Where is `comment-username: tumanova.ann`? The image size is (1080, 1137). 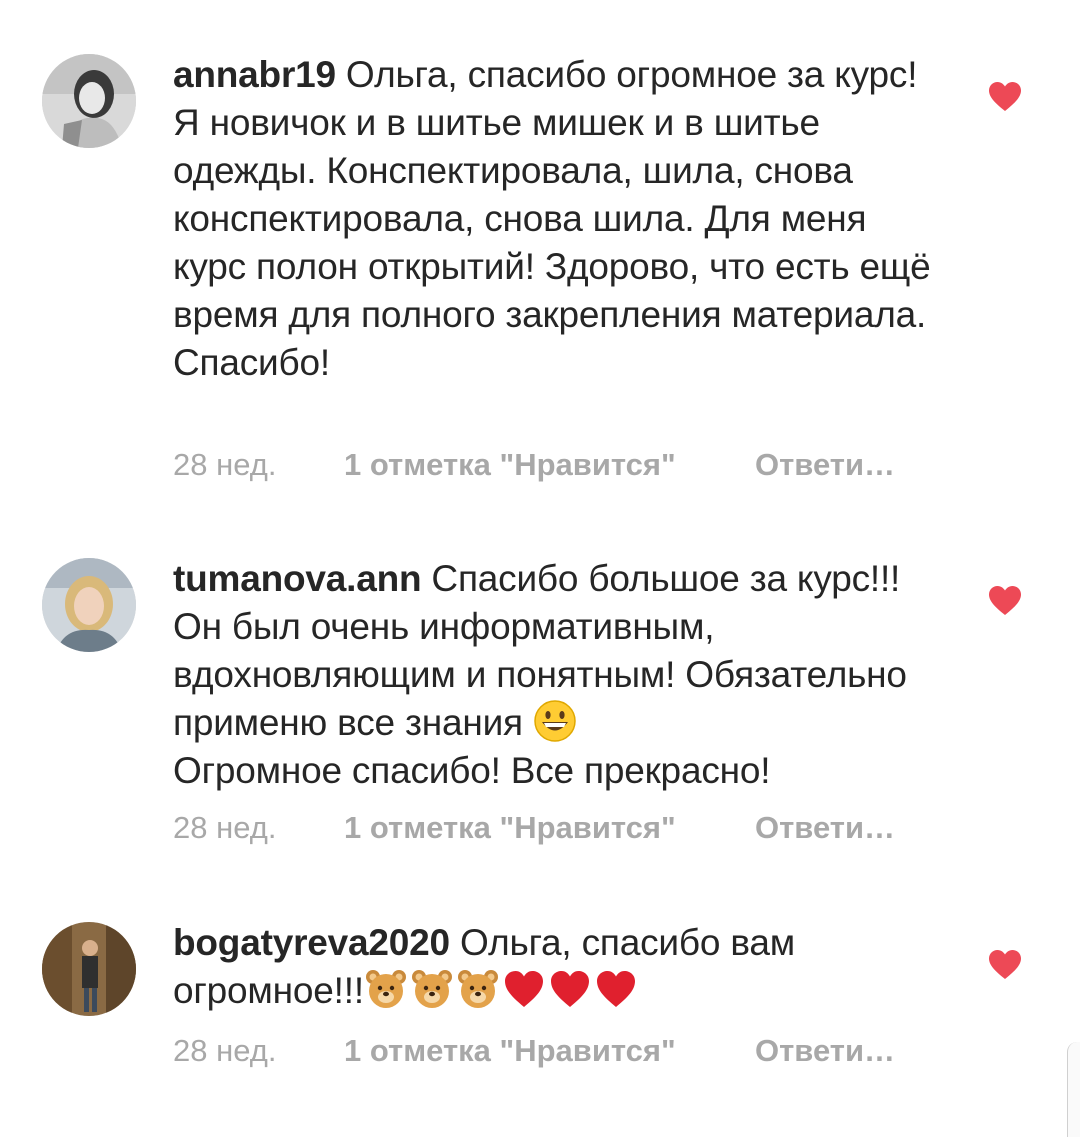
comment-username: tumanova.ann is located at coordinates (297, 578).